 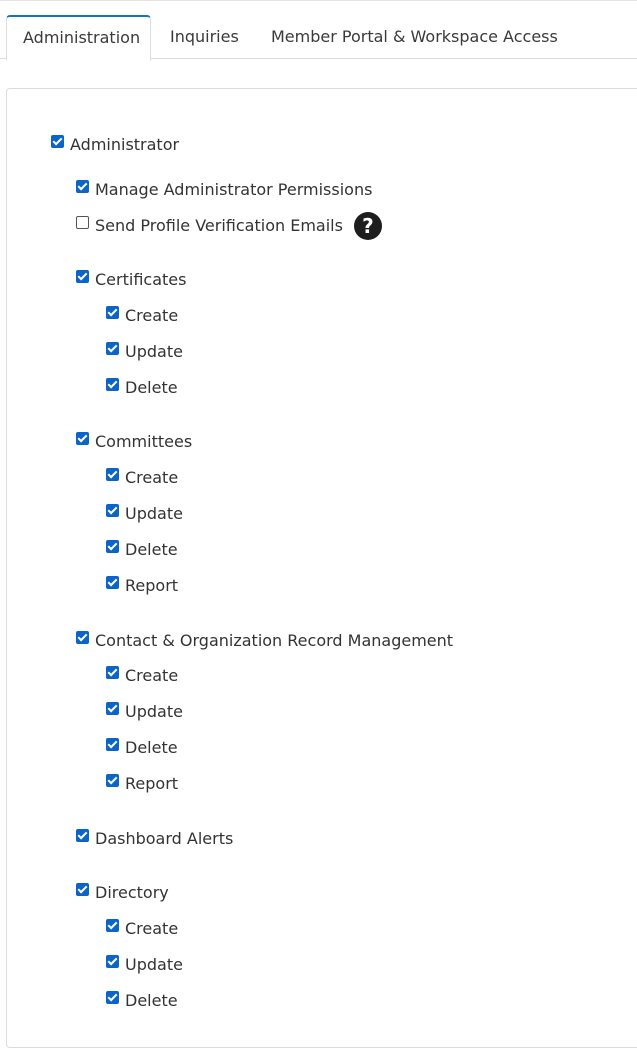 What do you see at coordinates (125, 144) in the screenshot?
I see `permission-label: Administrator` at bounding box center [125, 144].